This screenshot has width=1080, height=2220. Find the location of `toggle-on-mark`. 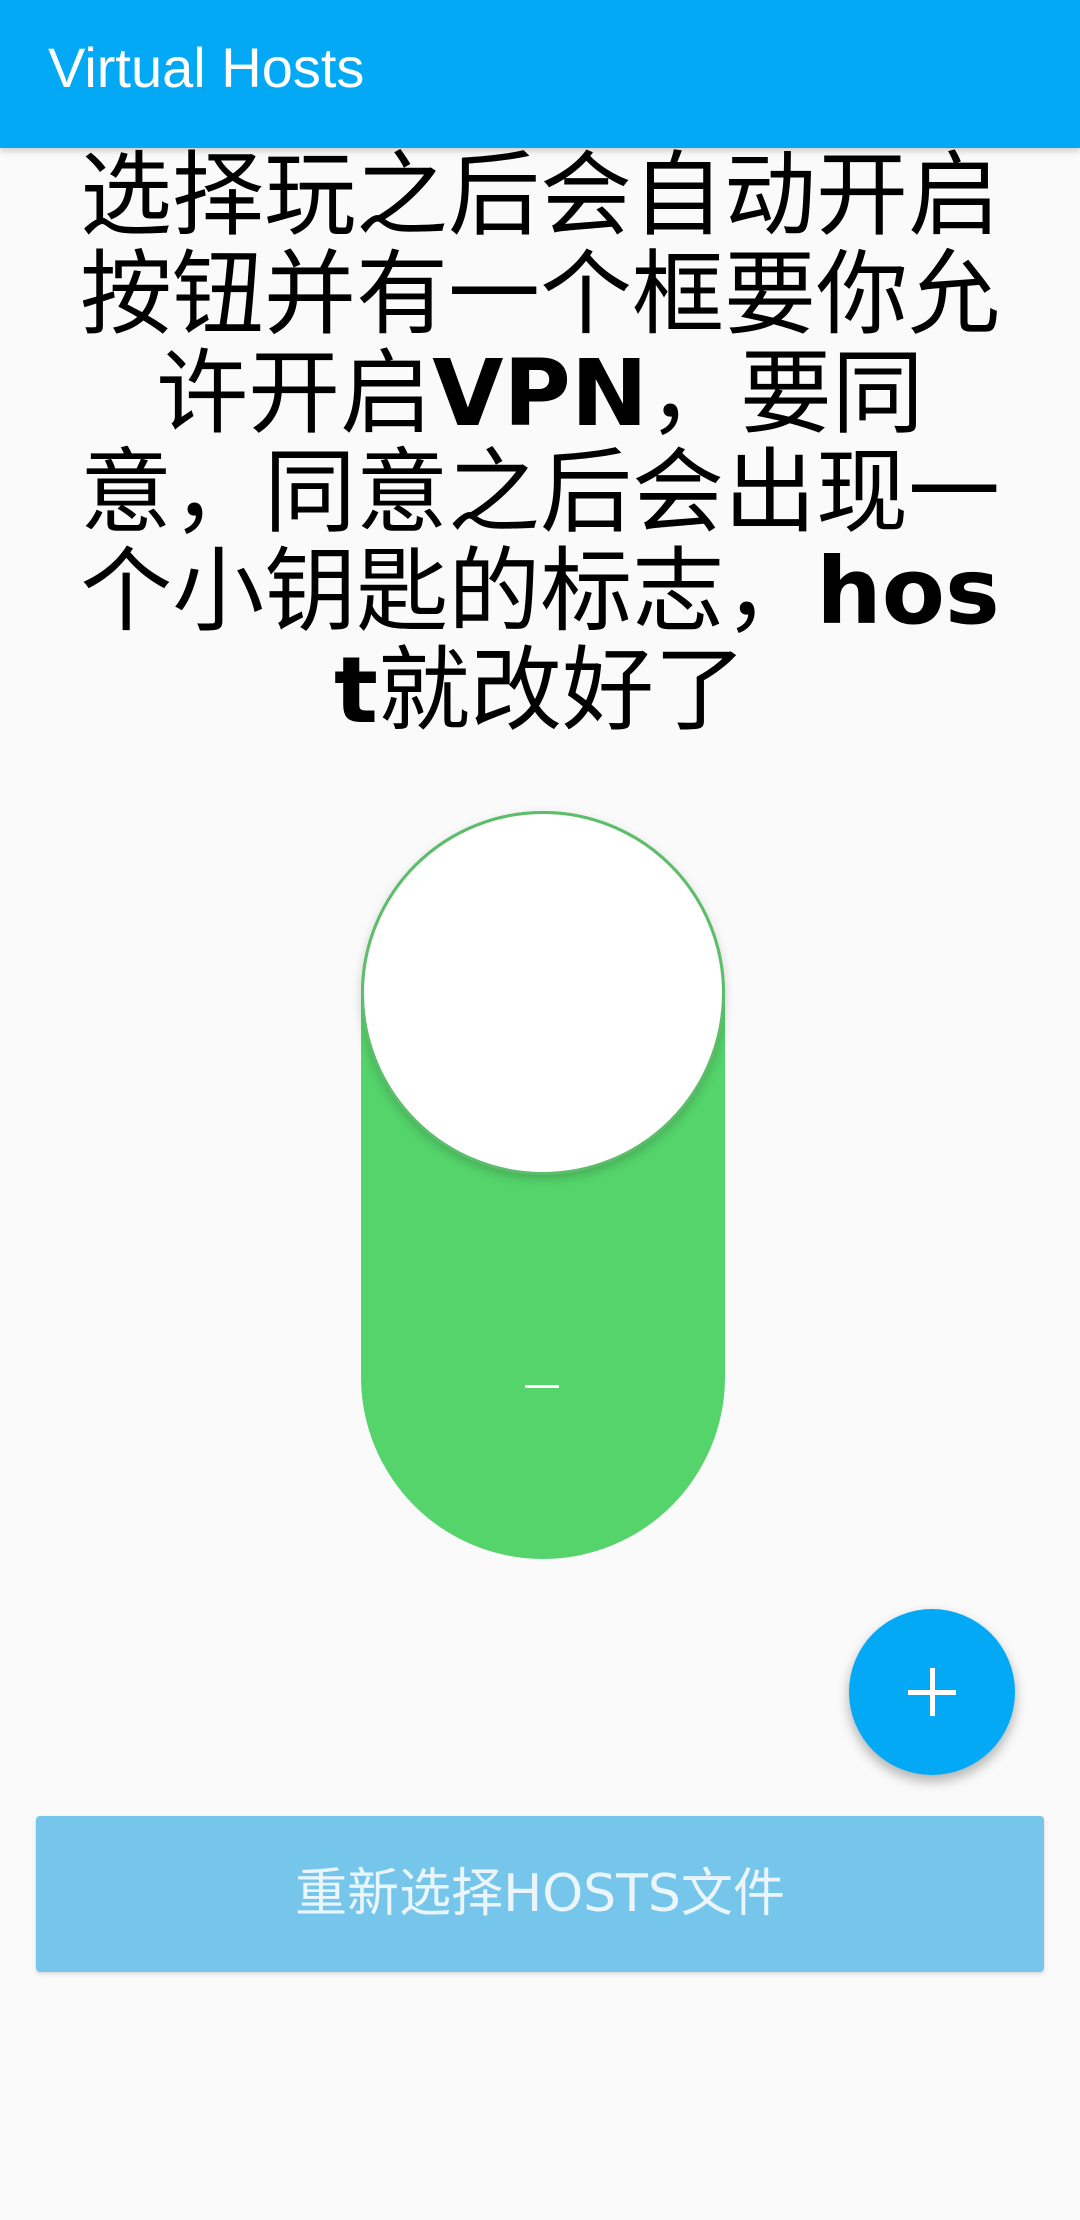

toggle-on-mark is located at coordinates (542, 1386).